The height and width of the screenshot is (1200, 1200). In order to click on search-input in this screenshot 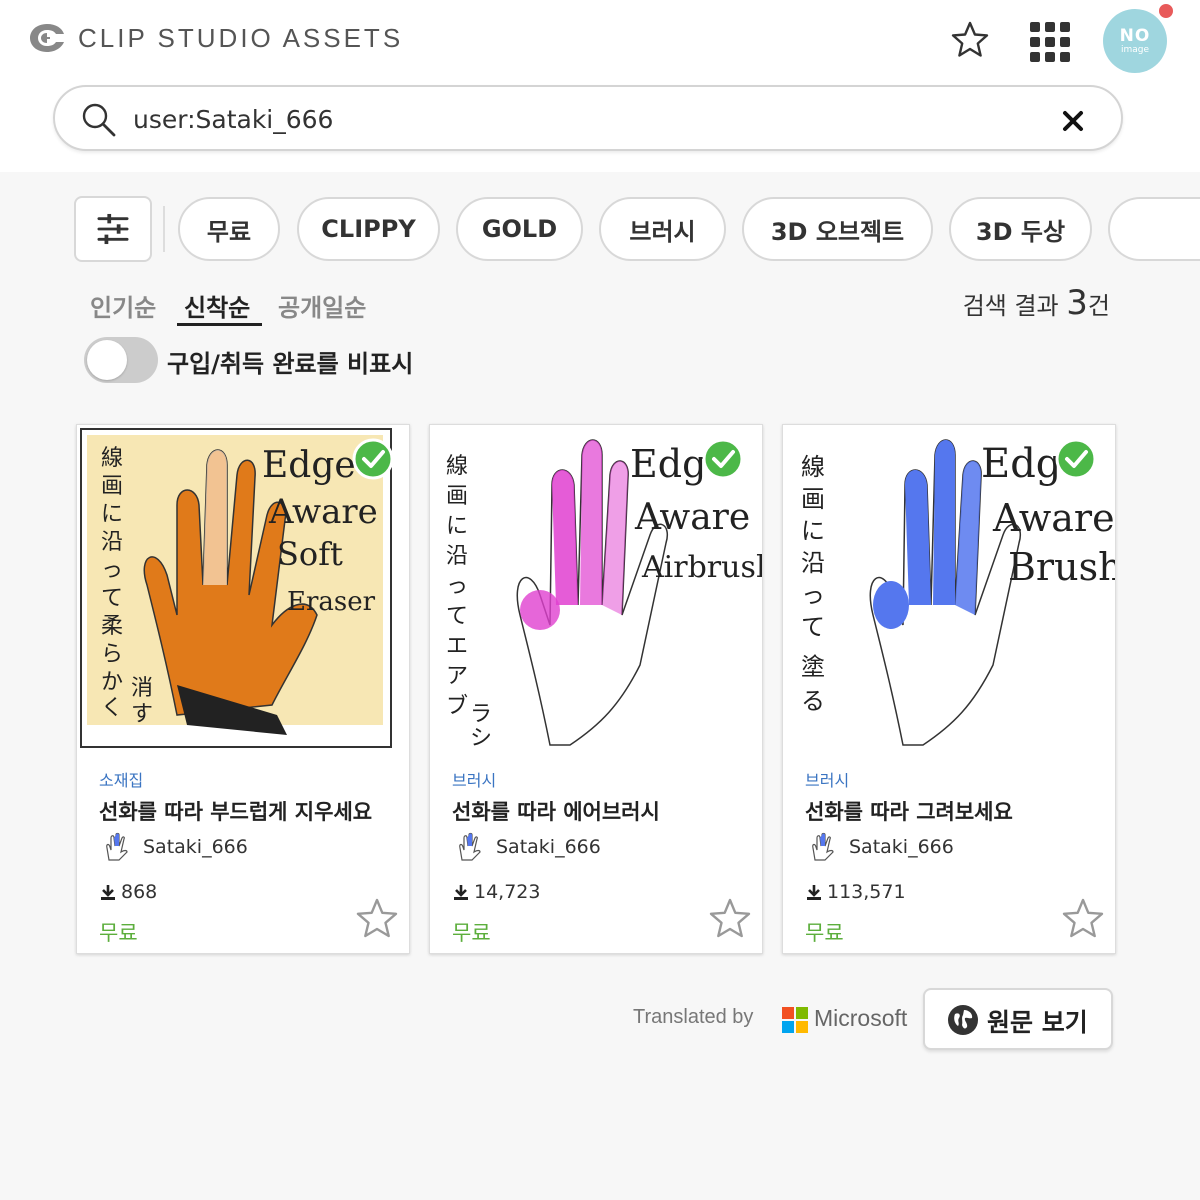, I will do `click(583, 119)`.